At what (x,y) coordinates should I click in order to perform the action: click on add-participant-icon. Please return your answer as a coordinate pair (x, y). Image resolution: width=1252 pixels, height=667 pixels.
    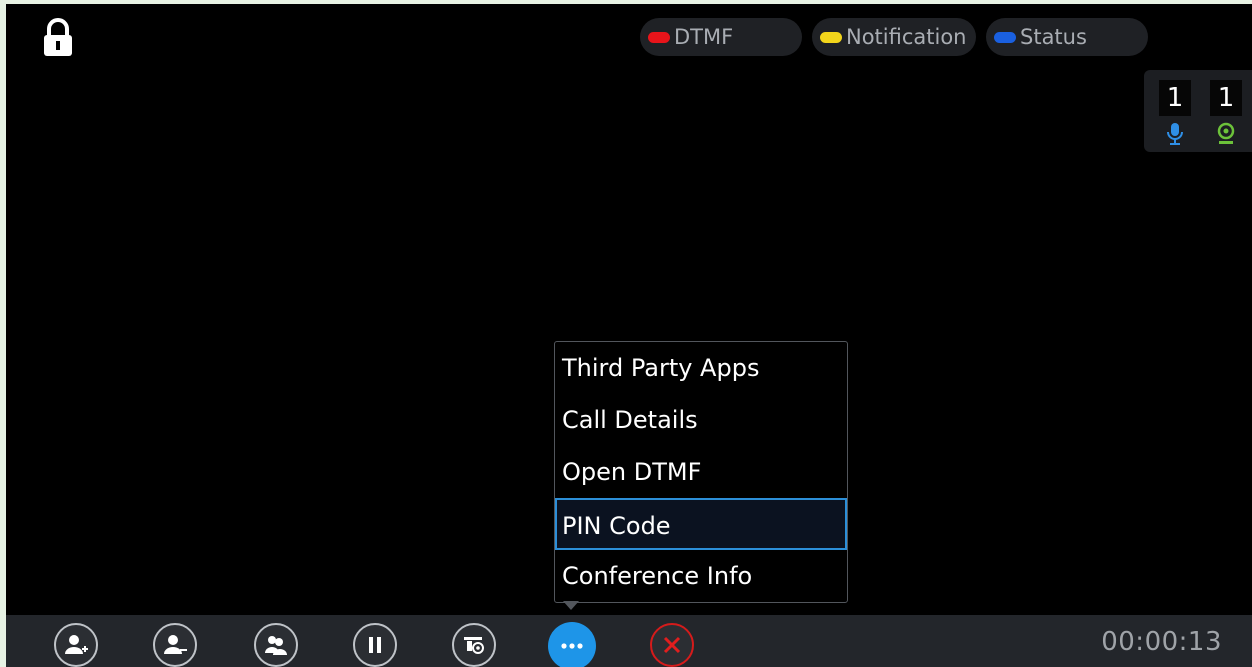
    Looking at the image, I should click on (76, 644).